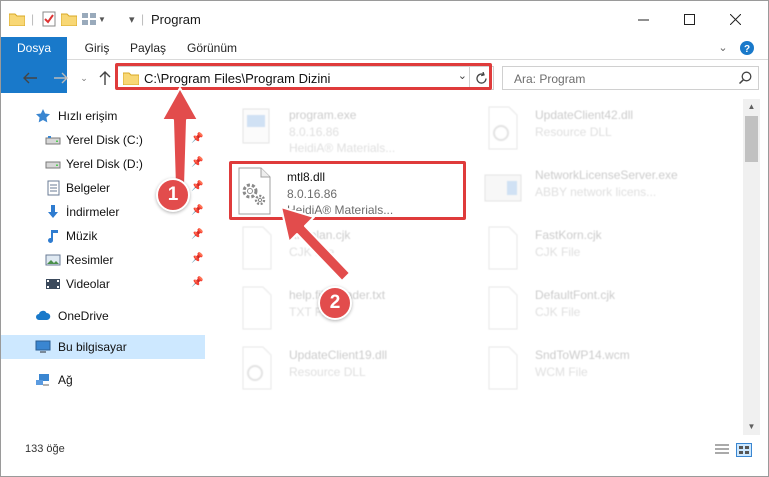 Image resolution: width=769 pixels, height=477 pixels. I want to click on step-badge-1: 1, so click(173, 195).